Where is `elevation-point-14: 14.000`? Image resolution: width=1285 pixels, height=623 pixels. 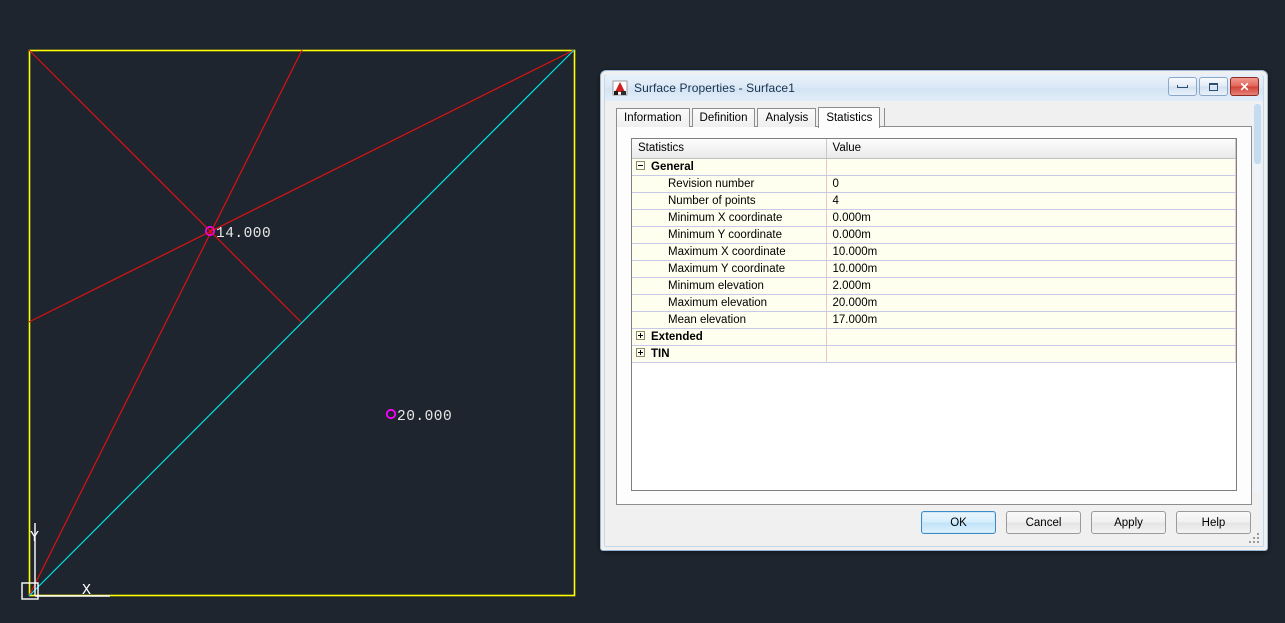 elevation-point-14: 14.000 is located at coordinates (238, 234).